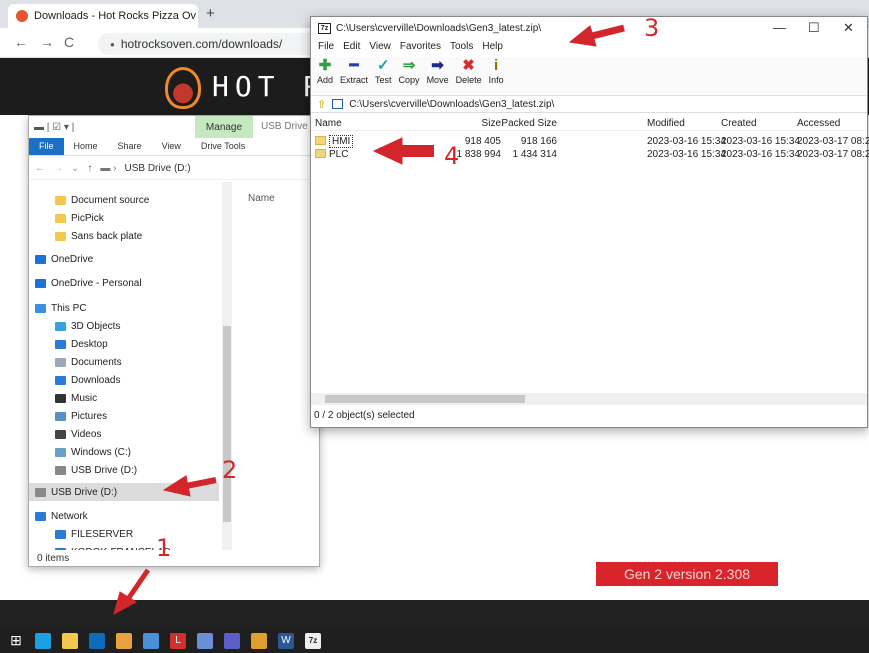  What do you see at coordinates (213, 44) in the screenshot?
I see `address-bar: ● hotrocksoven.com/downloads/` at bounding box center [213, 44].